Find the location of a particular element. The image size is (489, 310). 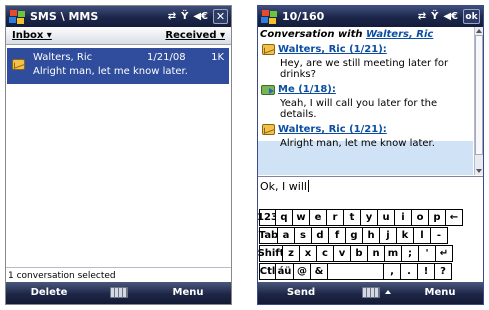

keyboard-key: ; is located at coordinates (410, 253).